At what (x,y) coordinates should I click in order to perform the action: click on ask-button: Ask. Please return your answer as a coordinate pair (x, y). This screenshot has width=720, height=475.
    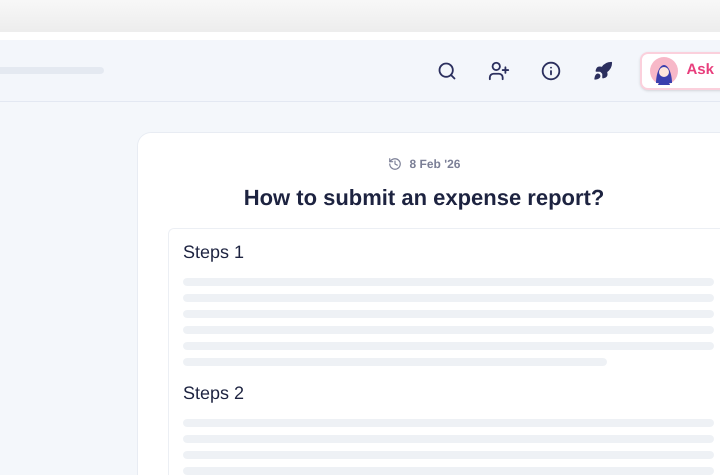
    Looking at the image, I should click on (680, 71).